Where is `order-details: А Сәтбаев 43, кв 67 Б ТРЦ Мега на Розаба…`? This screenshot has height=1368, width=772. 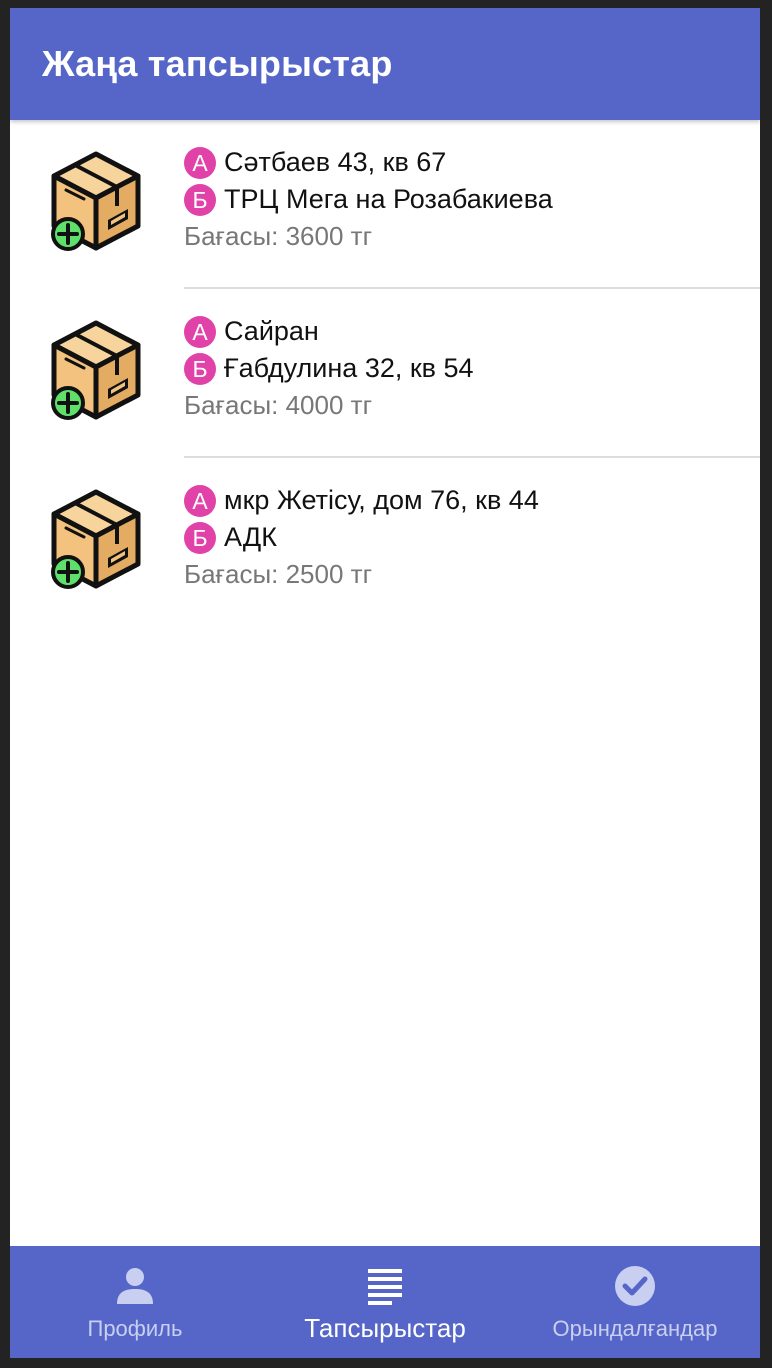 order-details: А Сәтбаев 43, кв 67 Б ТРЦ Мега на Розаба… is located at coordinates (472, 199).